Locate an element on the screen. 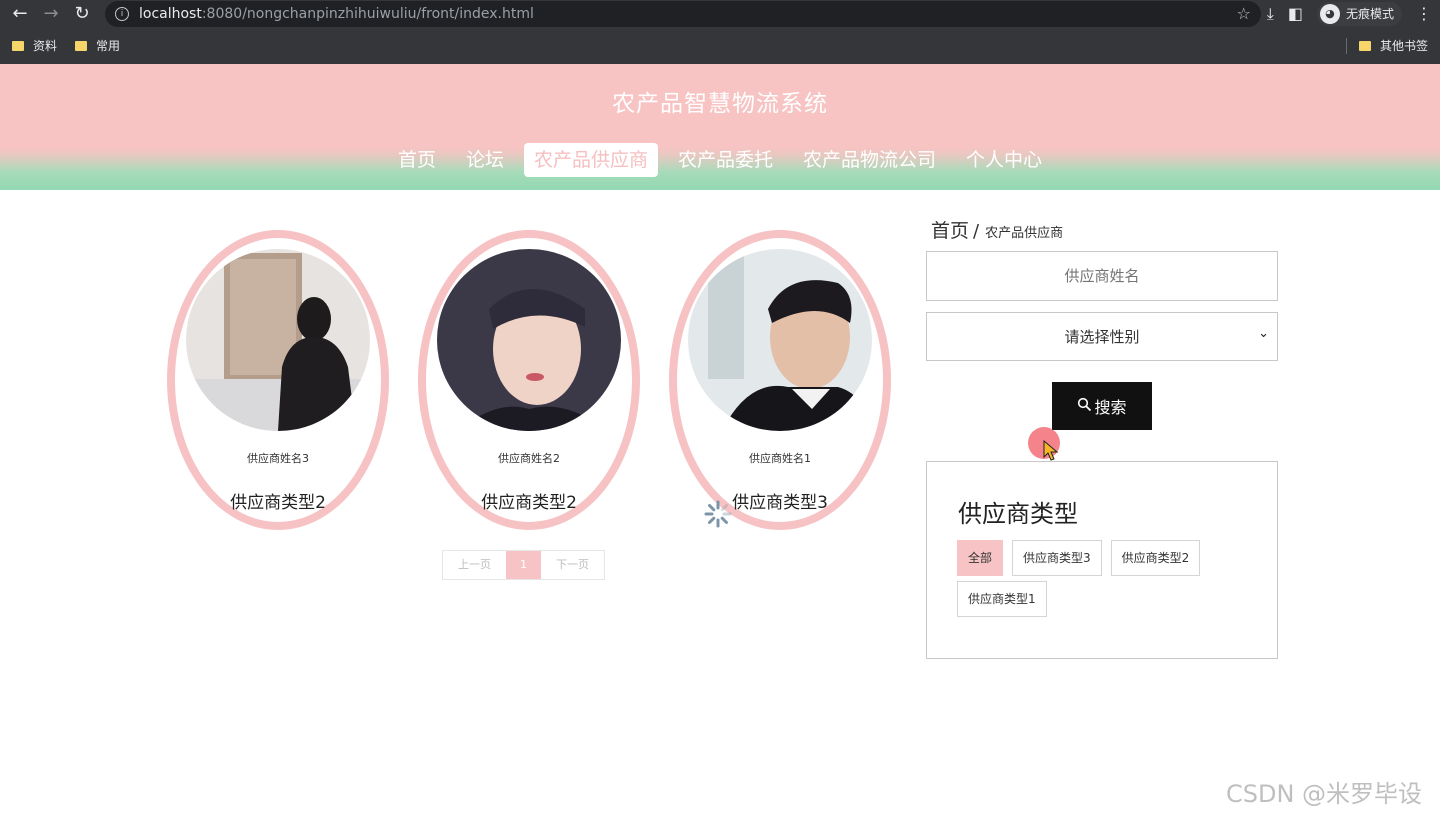 The image size is (1440, 816). info-icon: i is located at coordinates (122, 13).